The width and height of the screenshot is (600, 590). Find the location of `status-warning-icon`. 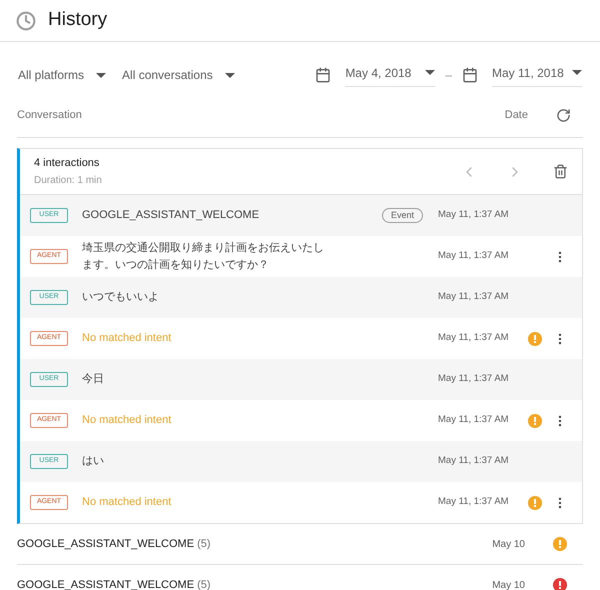

status-warning-icon is located at coordinates (560, 544).